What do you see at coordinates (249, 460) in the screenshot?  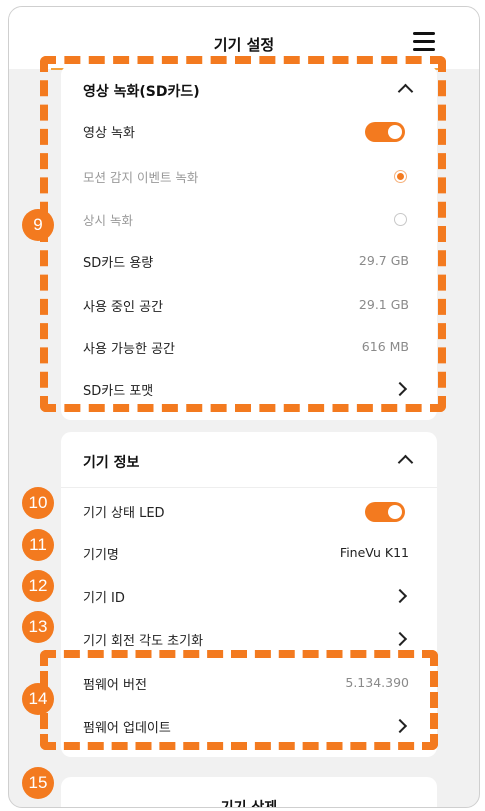 I see `device-info-section-header: 기기 정보` at bounding box center [249, 460].